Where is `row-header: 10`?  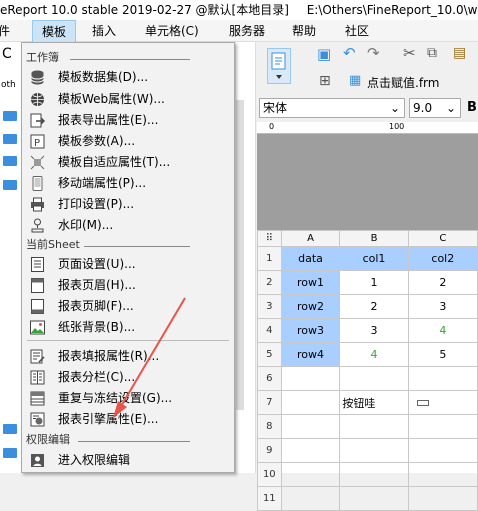
row-header: 10 is located at coordinates (269, 474).